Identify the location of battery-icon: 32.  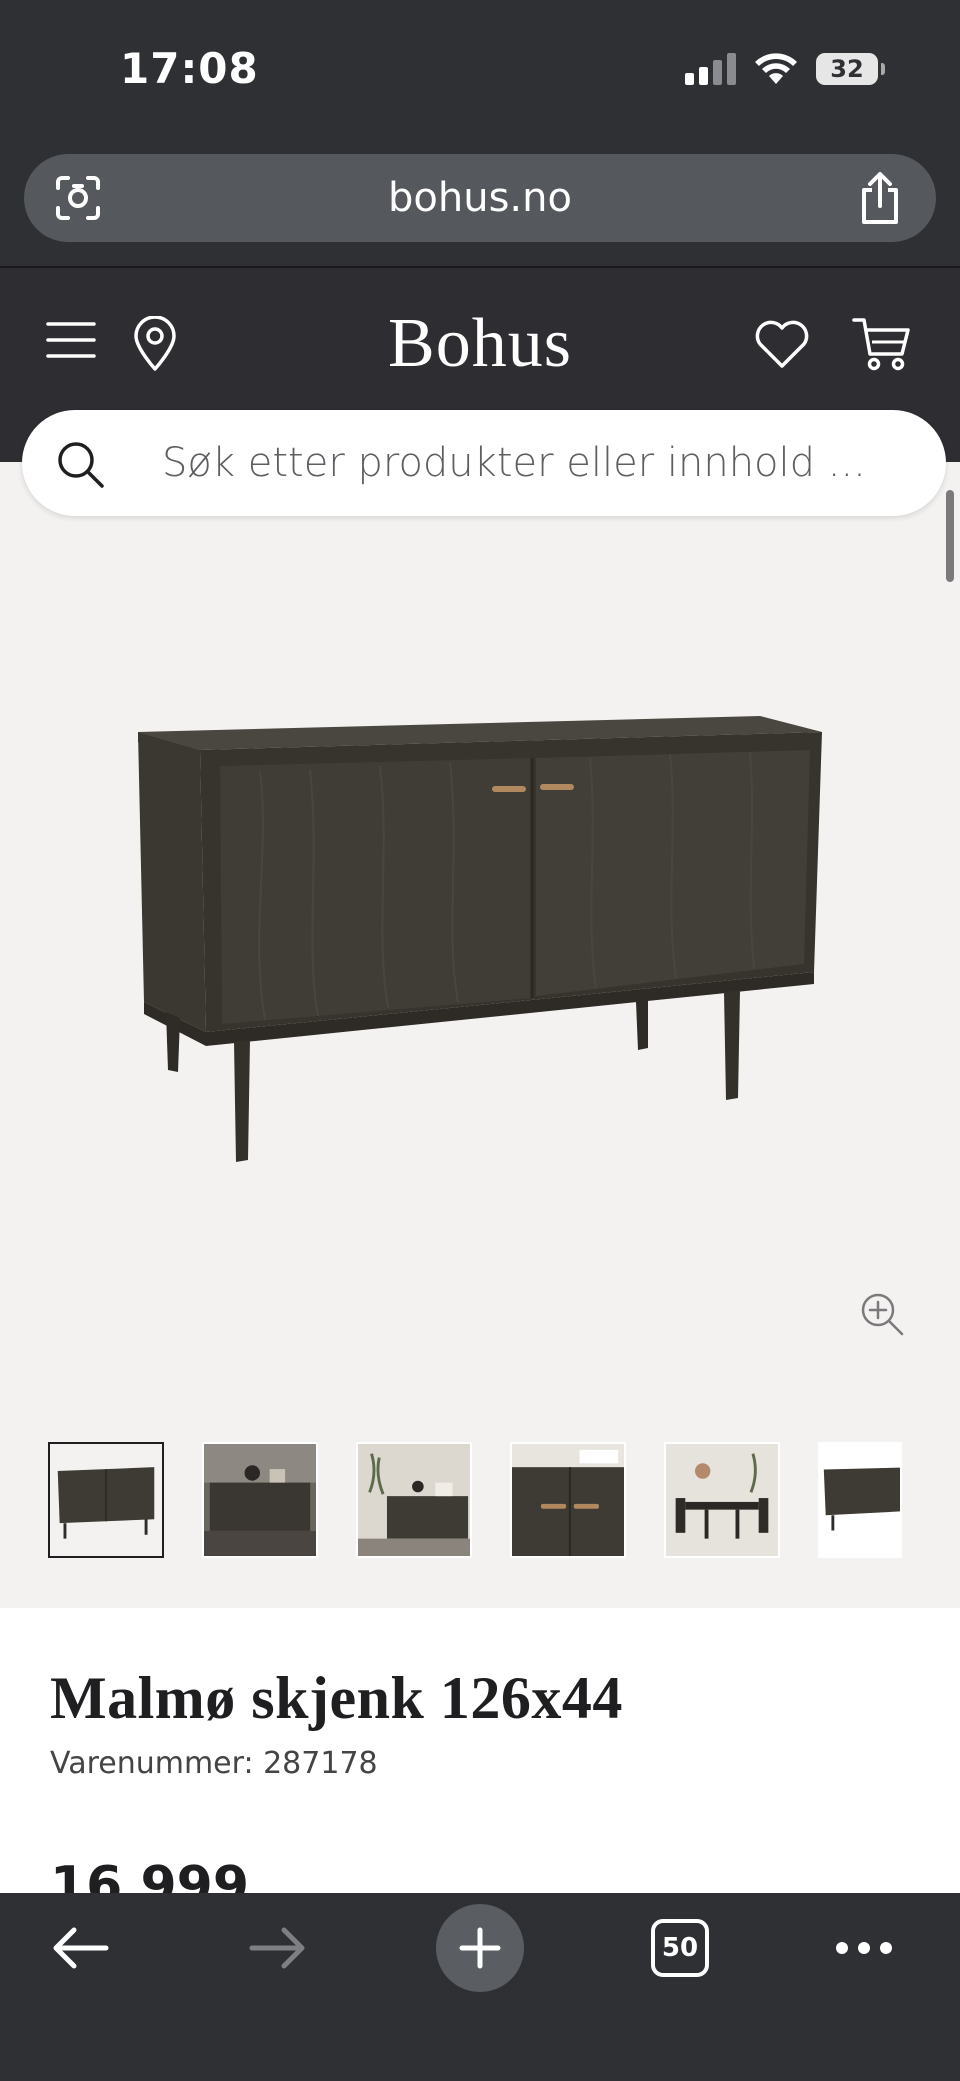
(850, 69).